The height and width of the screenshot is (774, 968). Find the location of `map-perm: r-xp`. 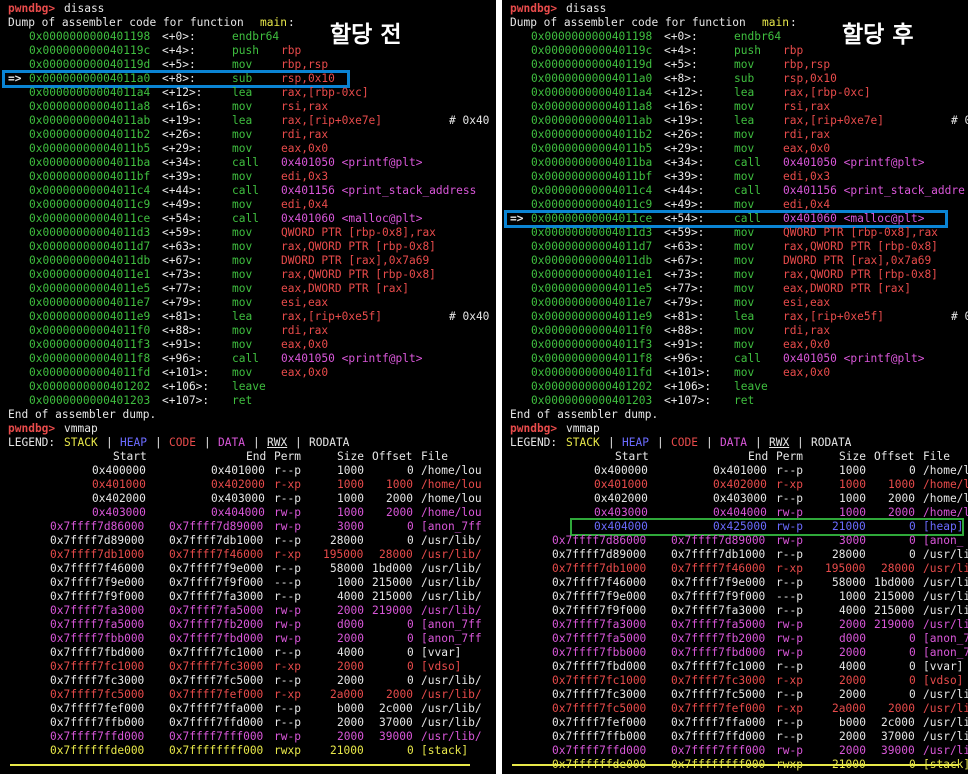

map-perm: r-xp is located at coordinates (789, 484).